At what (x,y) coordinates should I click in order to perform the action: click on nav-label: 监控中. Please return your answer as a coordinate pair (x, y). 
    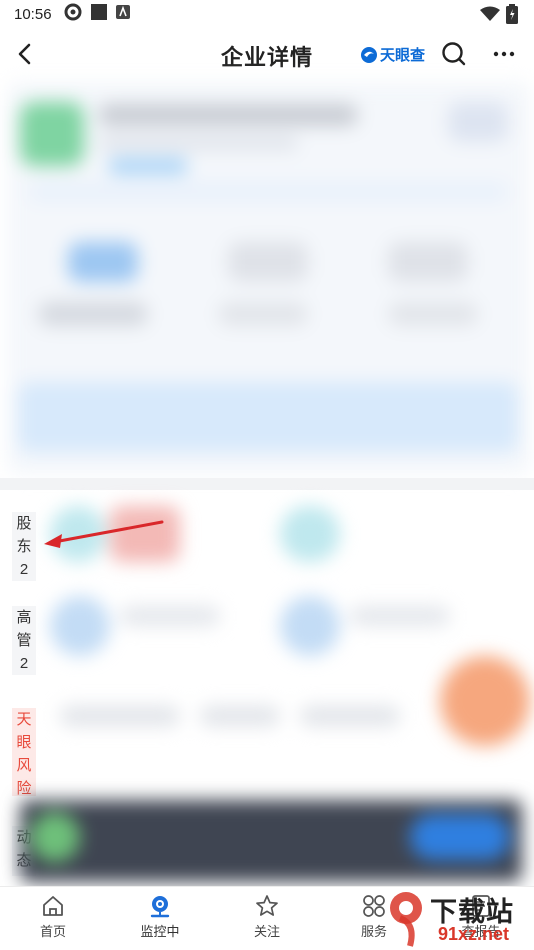
    Looking at the image, I should click on (160, 931).